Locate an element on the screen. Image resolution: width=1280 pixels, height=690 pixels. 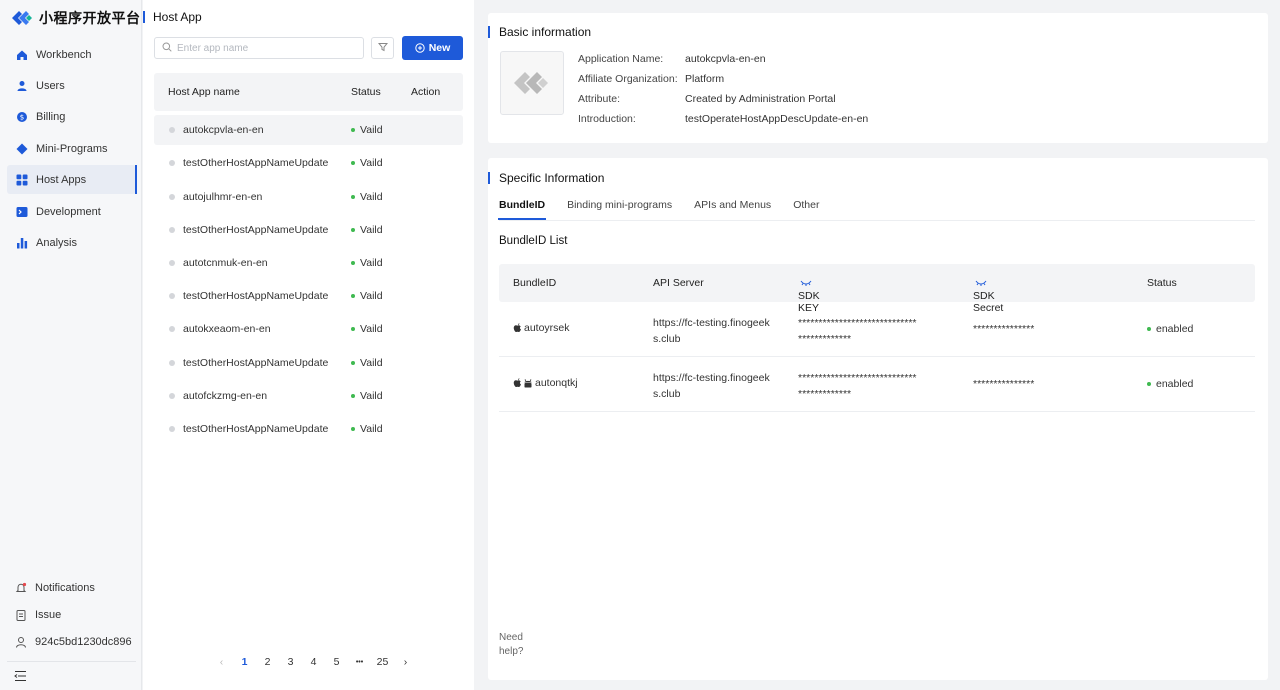
collapse-sidebar-icon is located at coordinates (20, 677).